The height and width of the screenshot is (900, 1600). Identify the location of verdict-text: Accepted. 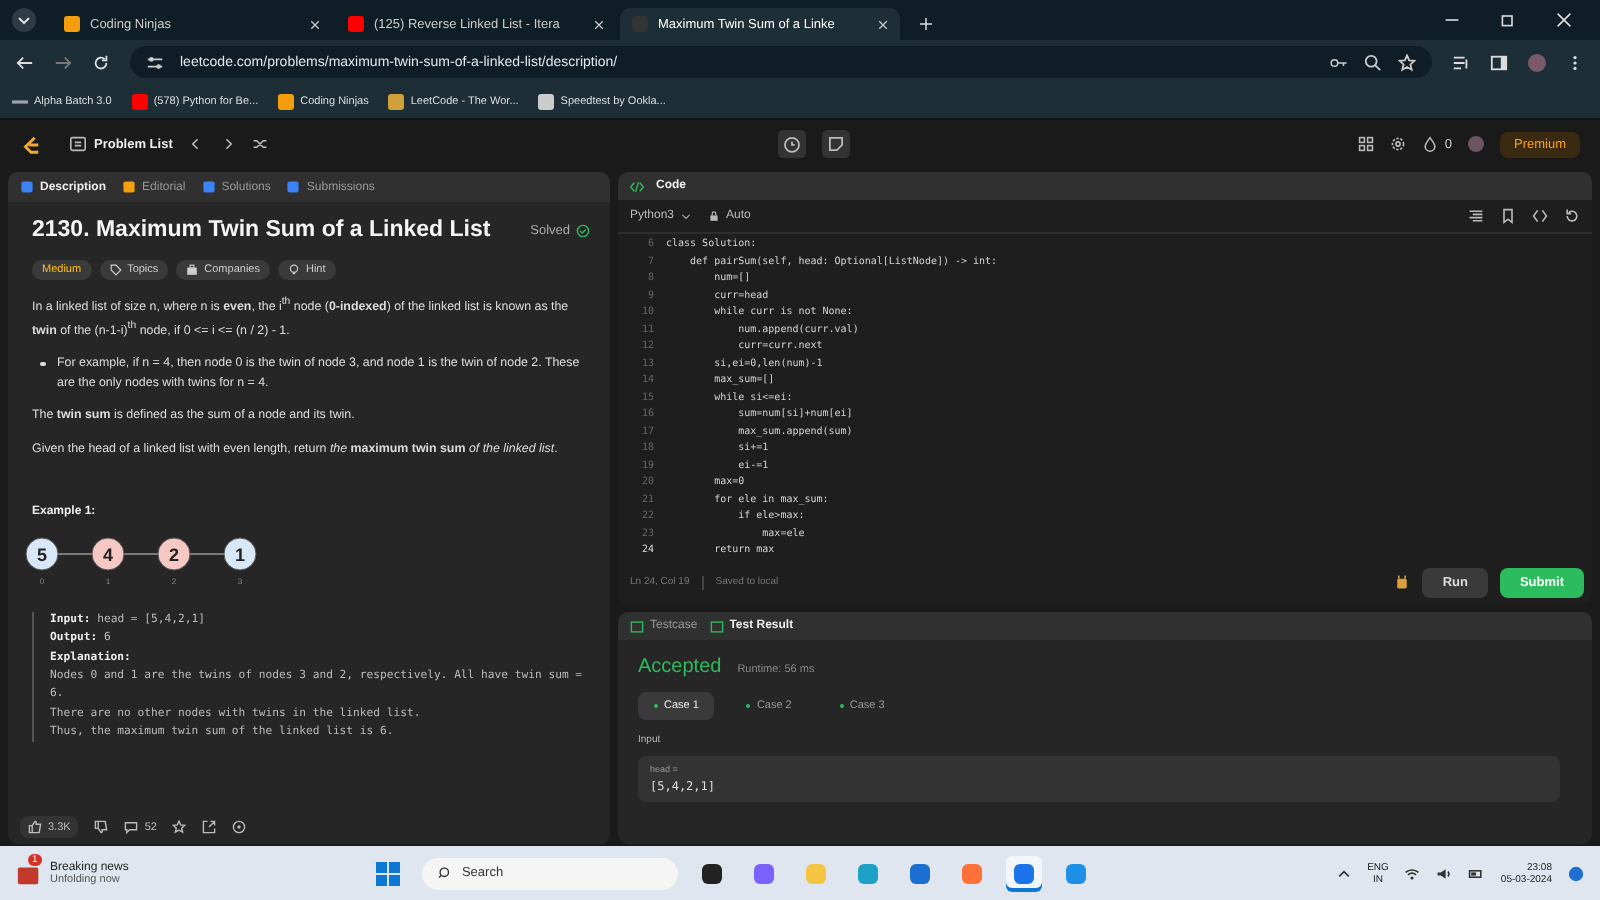
(680, 667).